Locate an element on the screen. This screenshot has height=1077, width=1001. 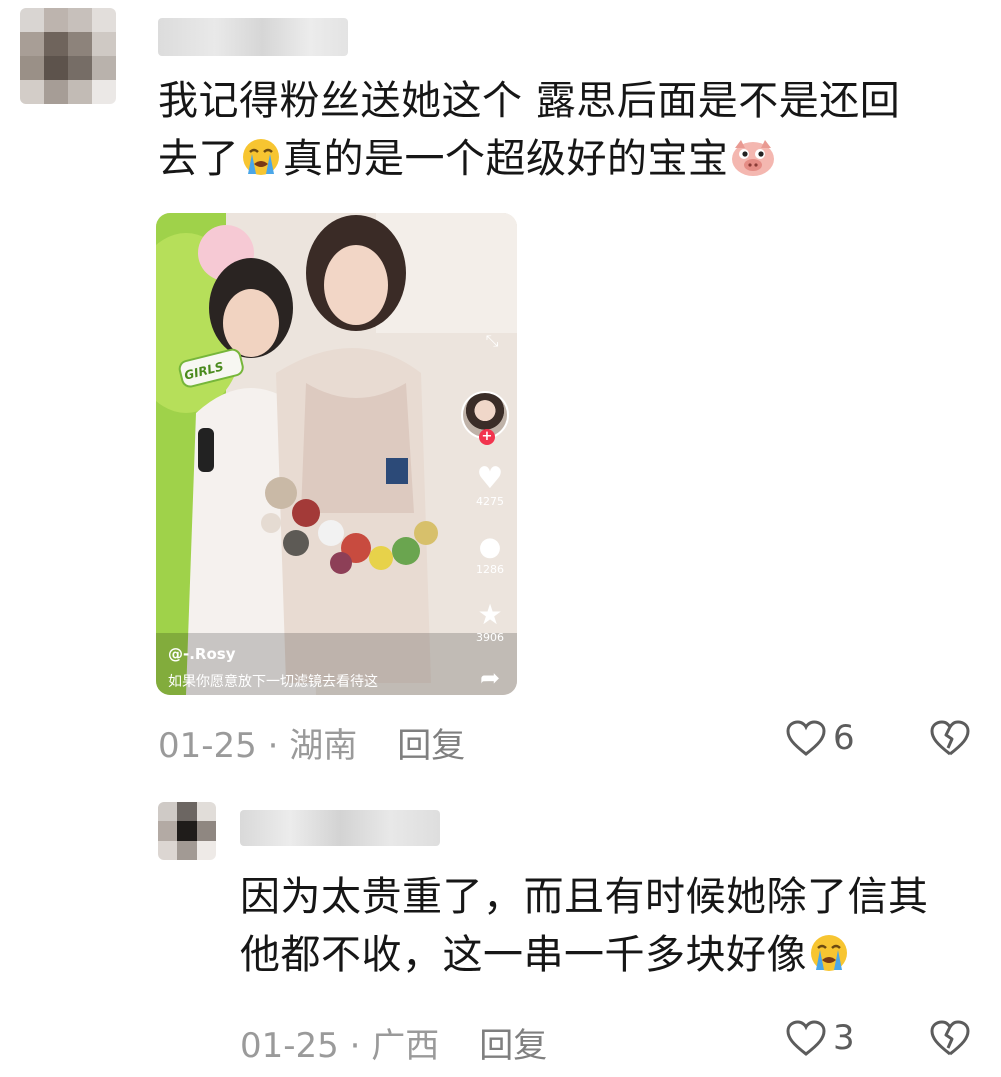
like-count: 4275 is located at coordinates (490, 501).